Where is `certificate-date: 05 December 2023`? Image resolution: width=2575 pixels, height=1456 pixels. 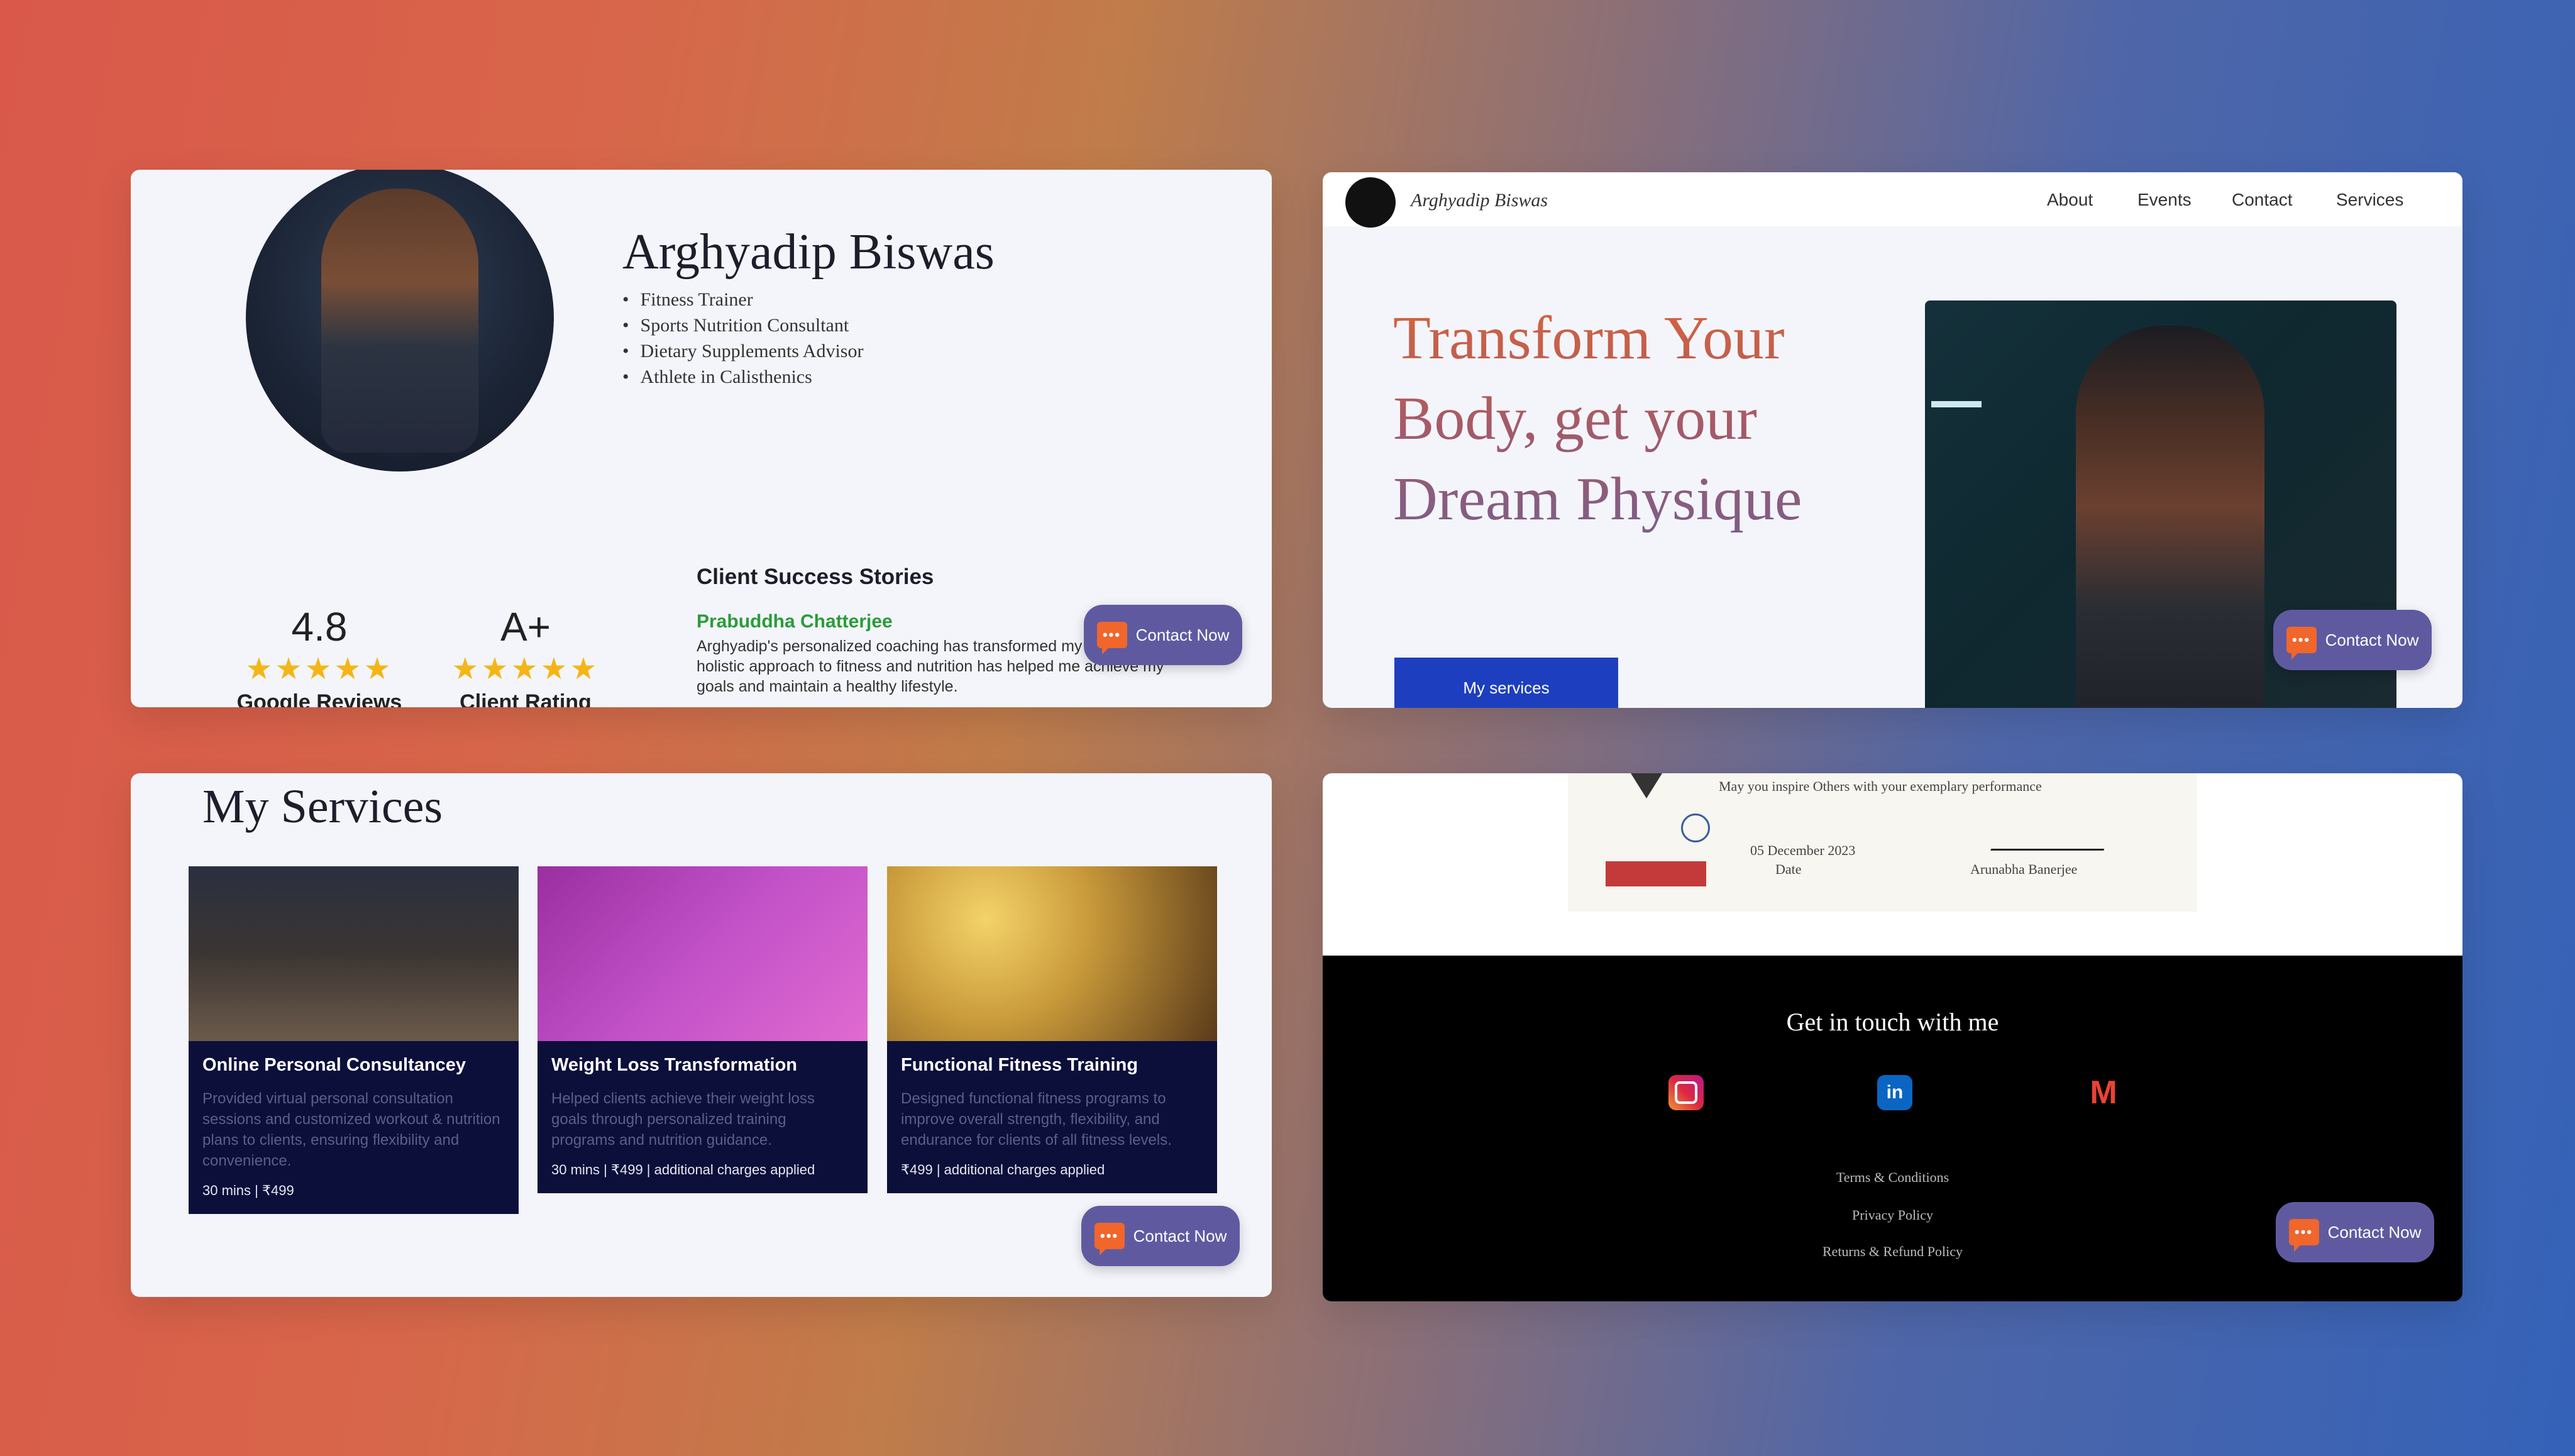 certificate-date: 05 December 2023 is located at coordinates (1803, 850).